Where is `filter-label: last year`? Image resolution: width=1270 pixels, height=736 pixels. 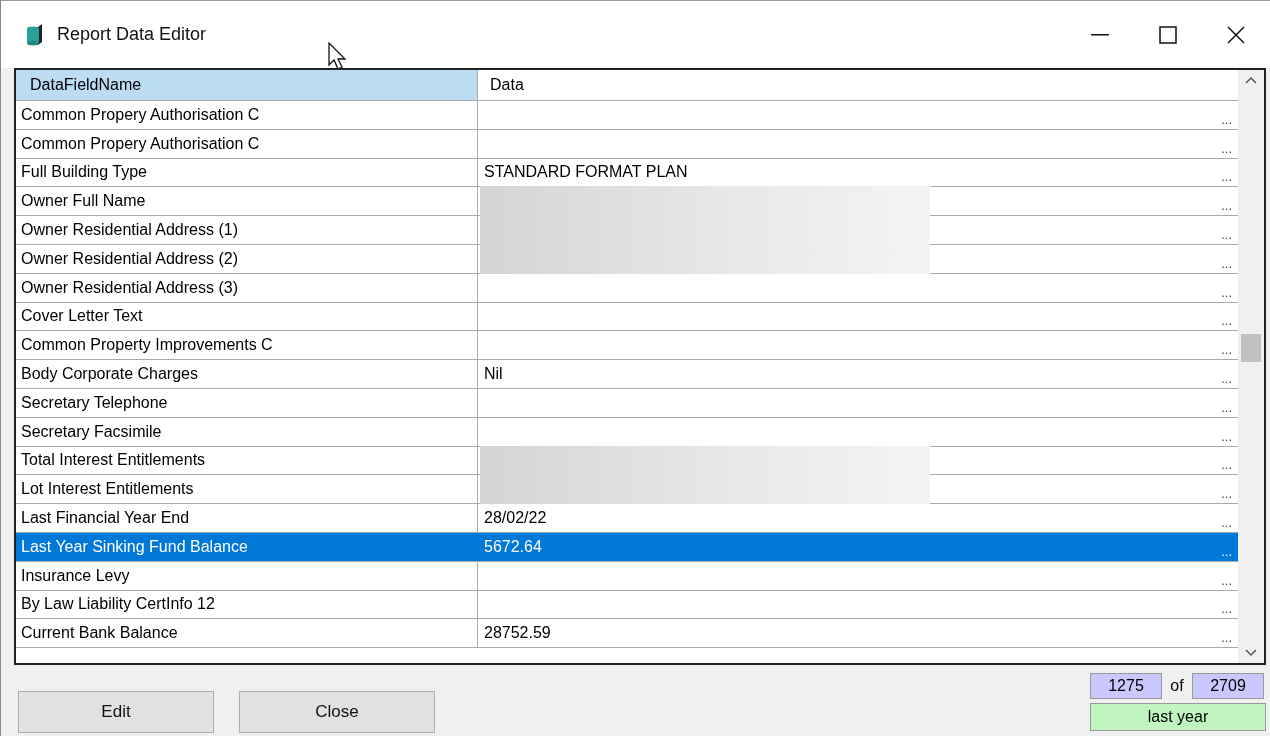
filter-label: last year is located at coordinates (1178, 717).